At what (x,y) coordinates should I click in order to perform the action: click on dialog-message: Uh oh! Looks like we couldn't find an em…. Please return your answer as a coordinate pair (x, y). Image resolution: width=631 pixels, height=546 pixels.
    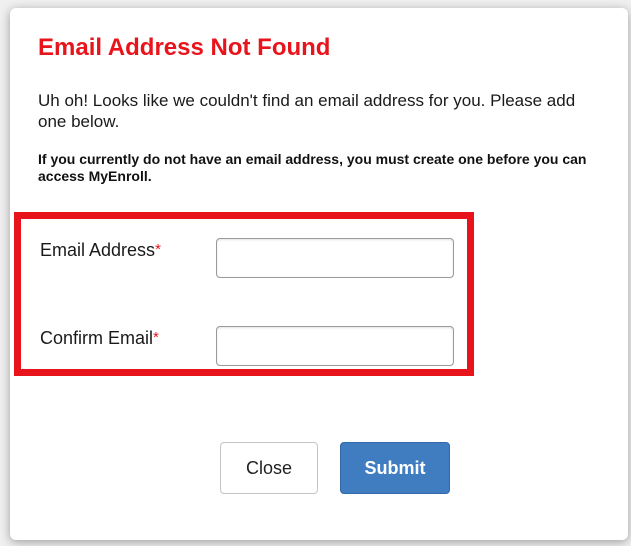
    Looking at the image, I should click on (307, 111).